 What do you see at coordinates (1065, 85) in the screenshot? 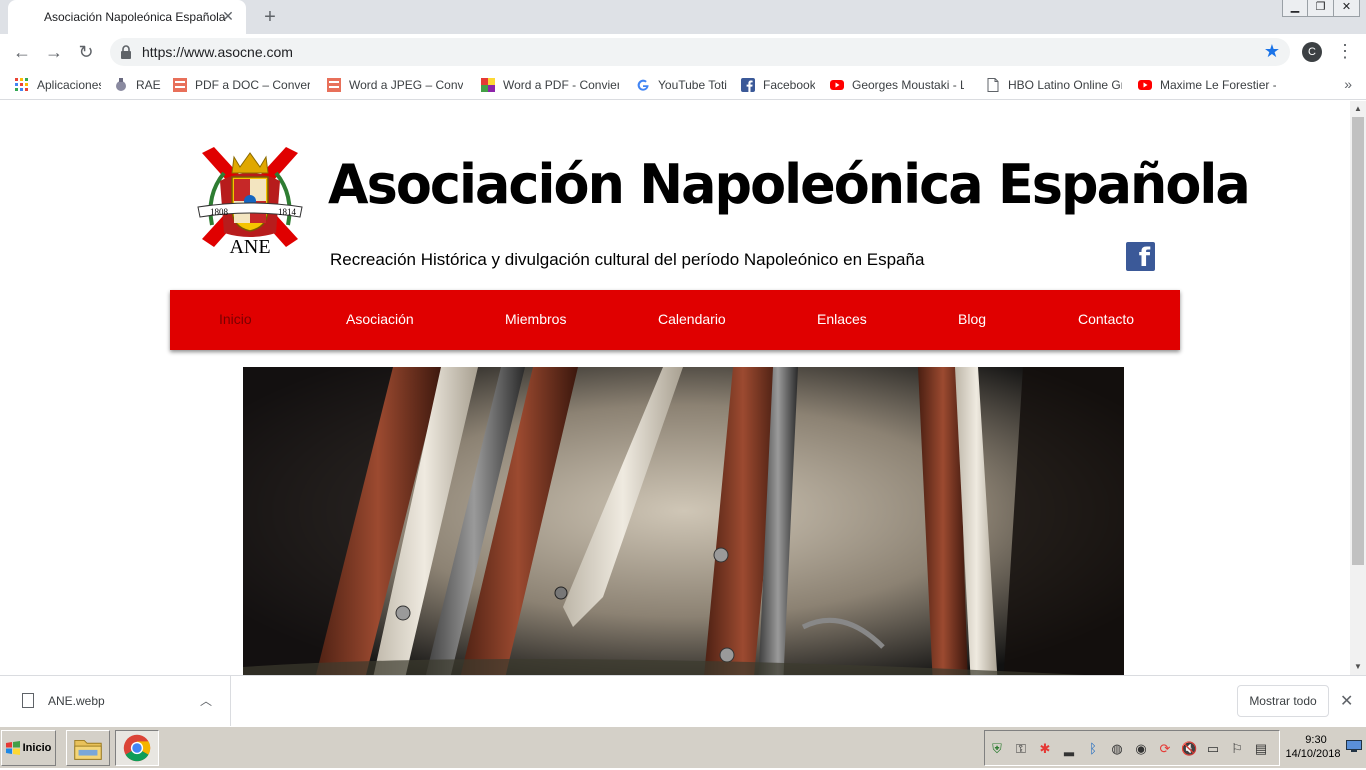
I see `bookmark-label: HBO Latino Online Grat` at bounding box center [1065, 85].